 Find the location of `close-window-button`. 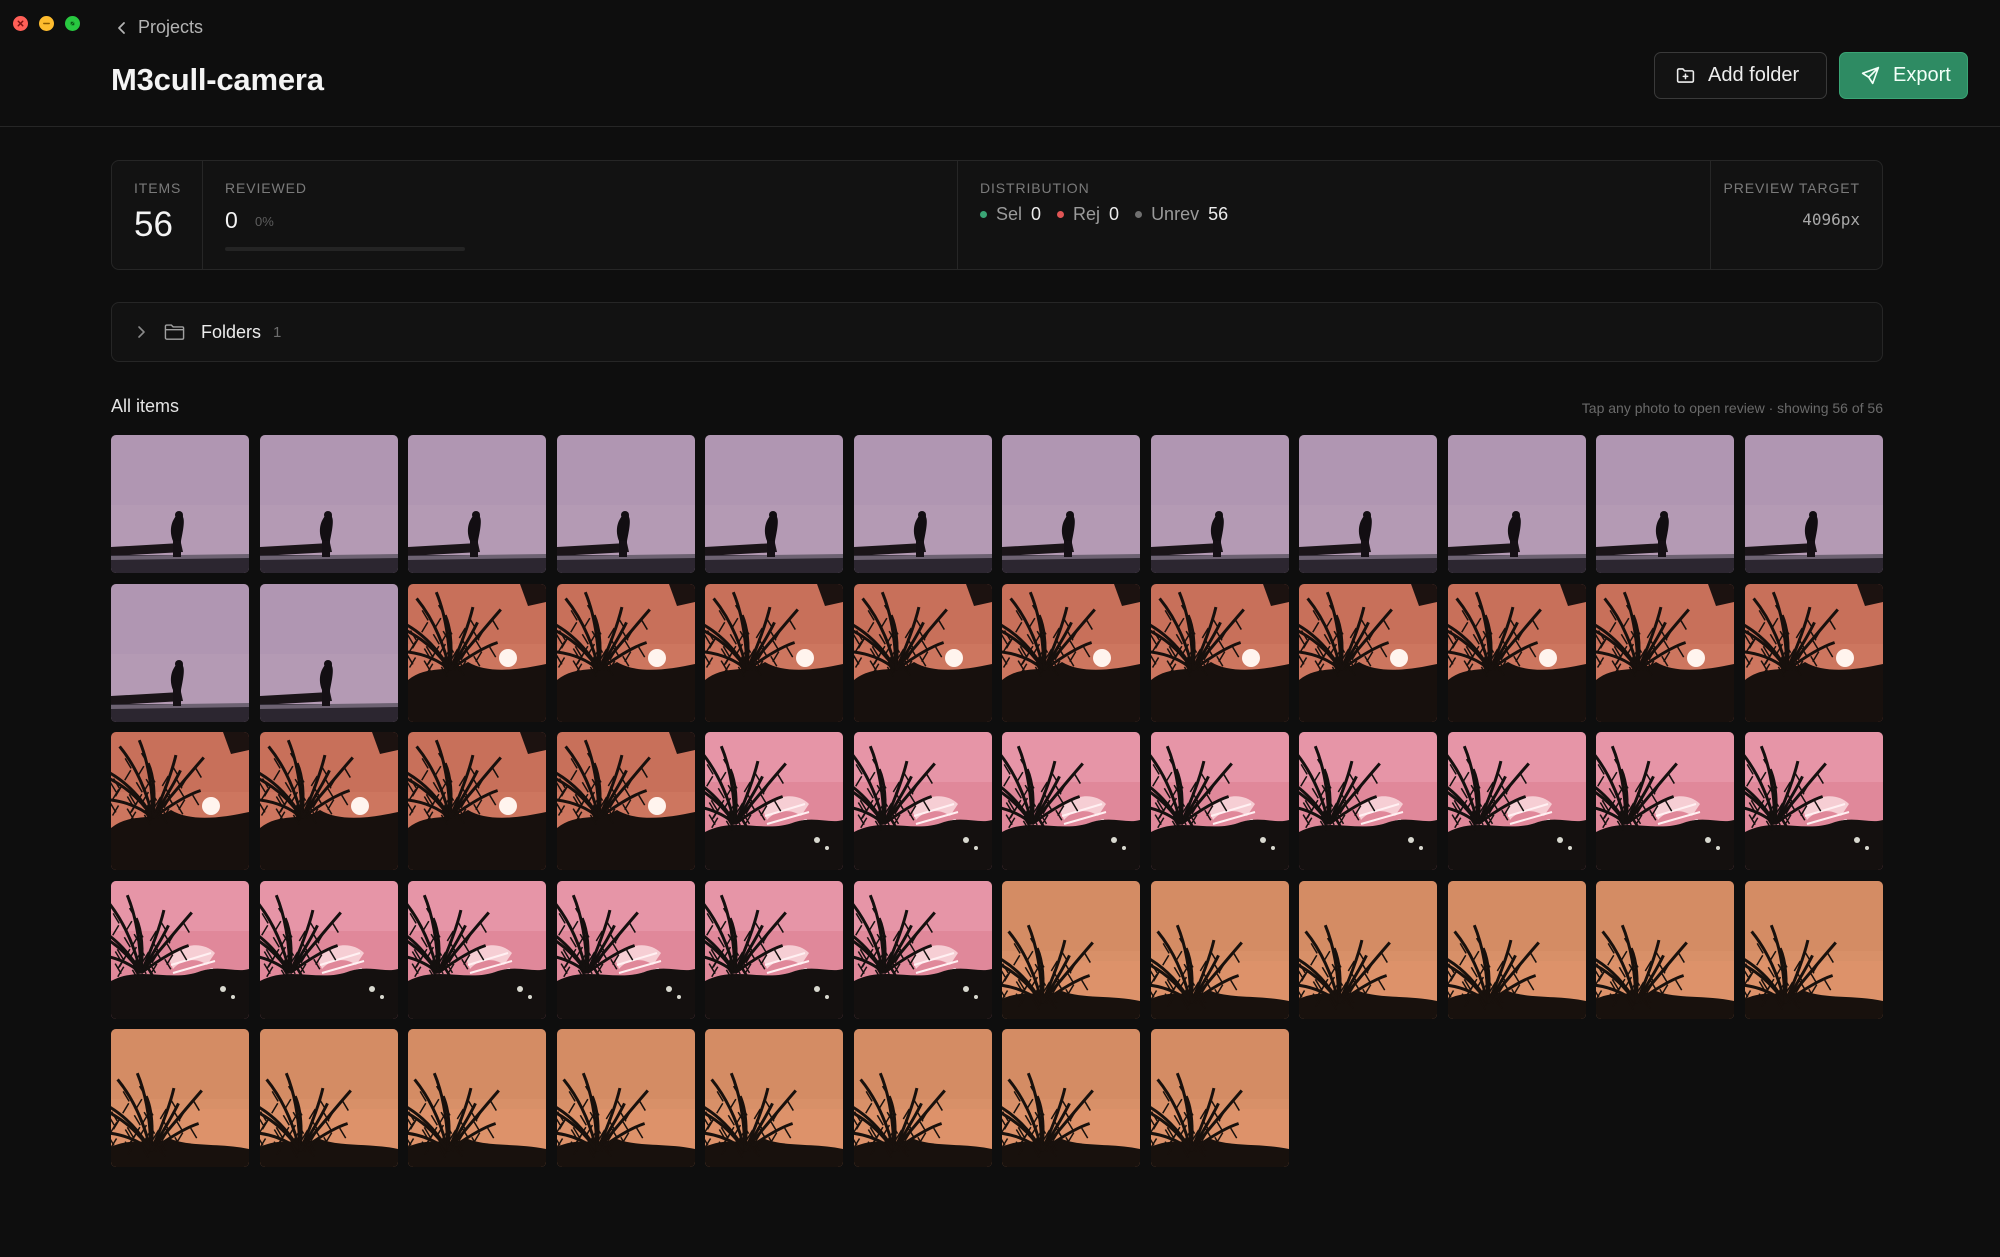

close-window-button is located at coordinates (20, 23).